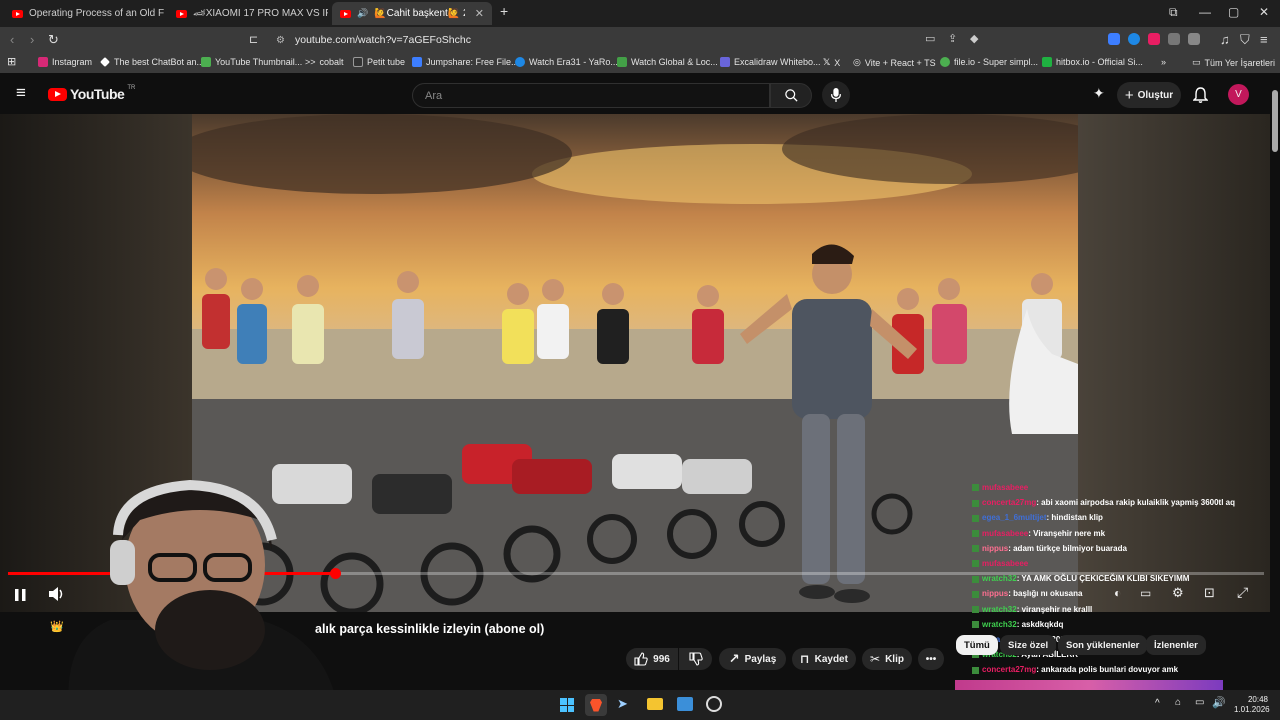 The image size is (1280, 720). I want to click on forward-icon: ›, so click(32, 39).